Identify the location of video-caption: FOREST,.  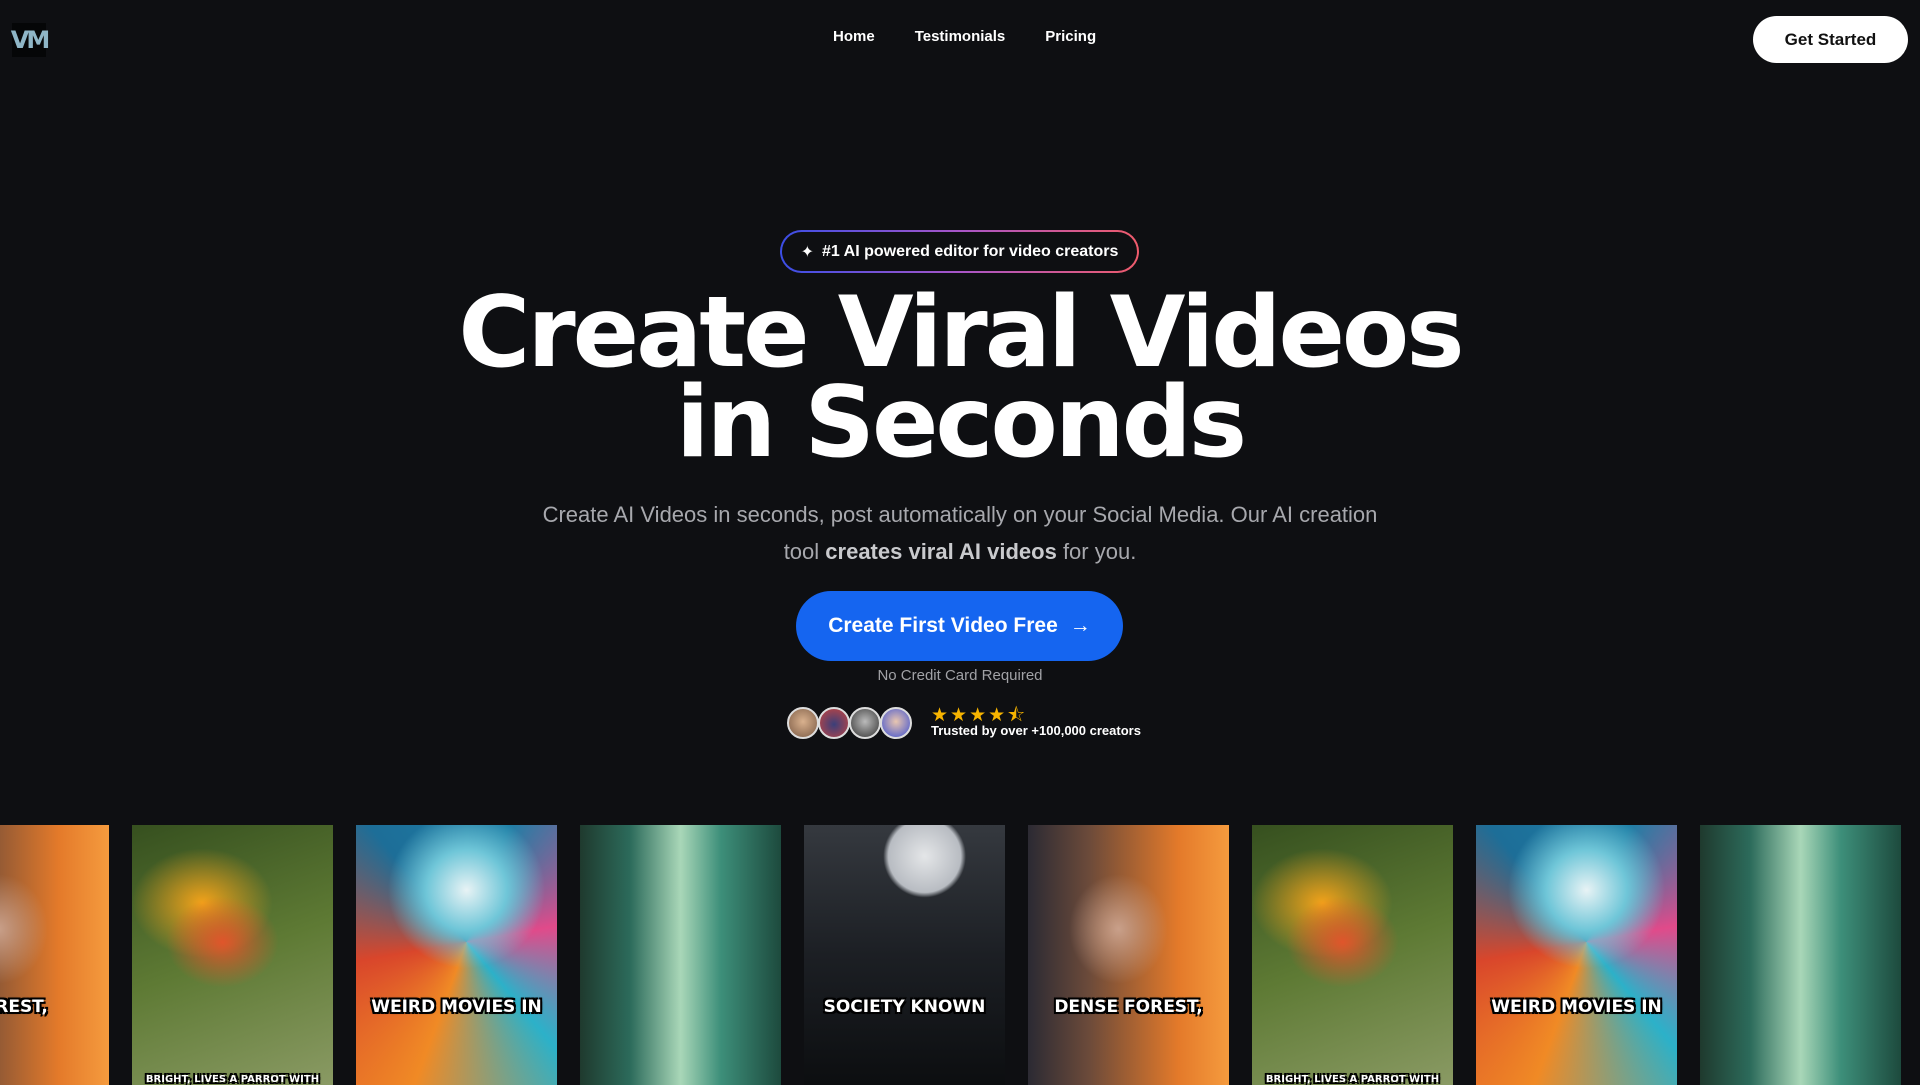
(24, 1007).